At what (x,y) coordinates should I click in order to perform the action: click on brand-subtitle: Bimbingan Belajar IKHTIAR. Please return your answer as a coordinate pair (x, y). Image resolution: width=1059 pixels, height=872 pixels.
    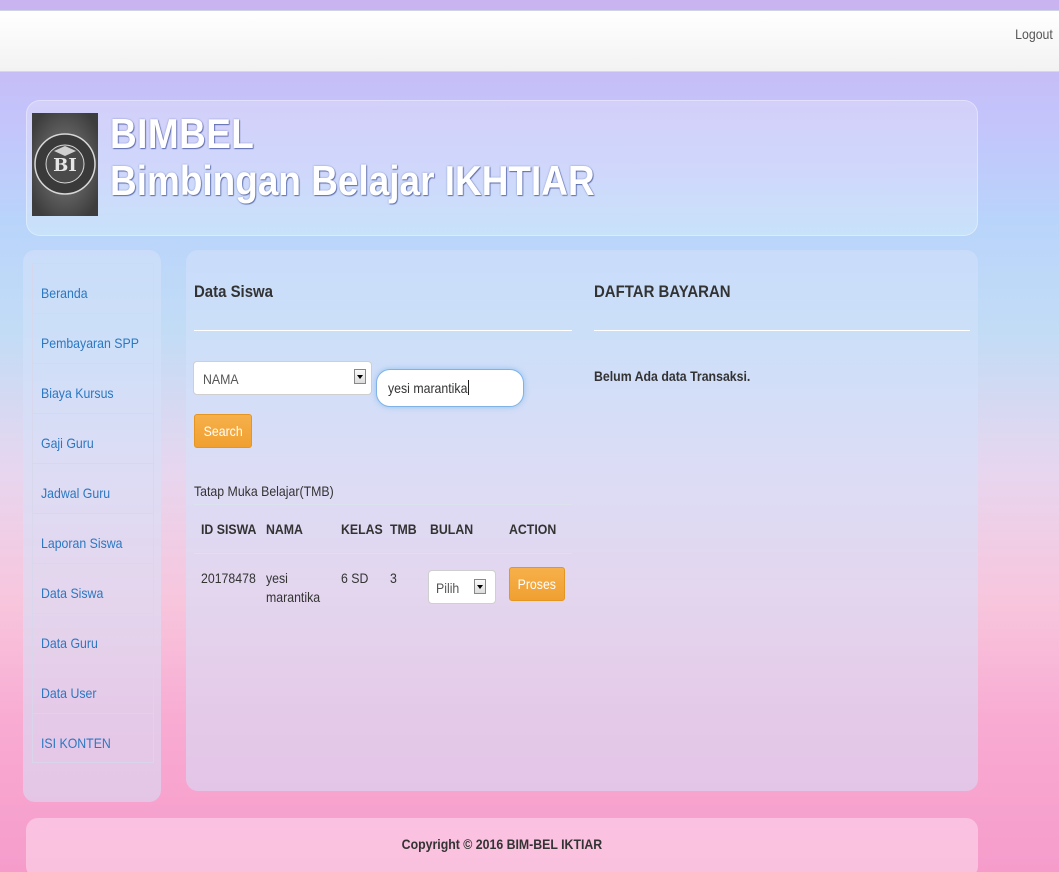
    Looking at the image, I should click on (352, 180).